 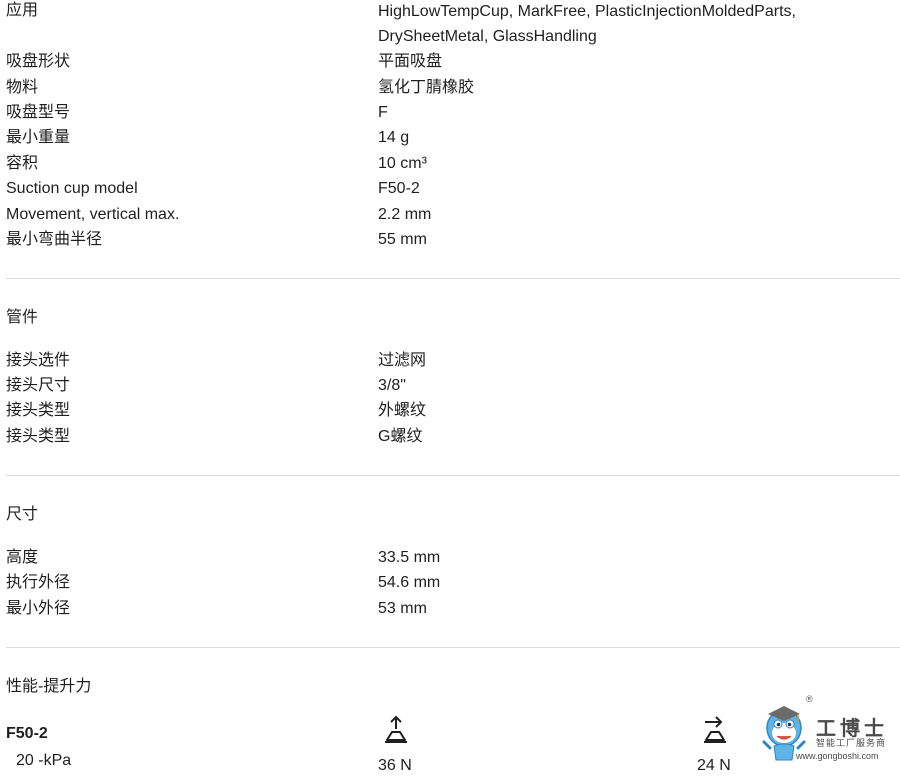 I want to click on watermark-registered: ®, so click(x=809, y=699).